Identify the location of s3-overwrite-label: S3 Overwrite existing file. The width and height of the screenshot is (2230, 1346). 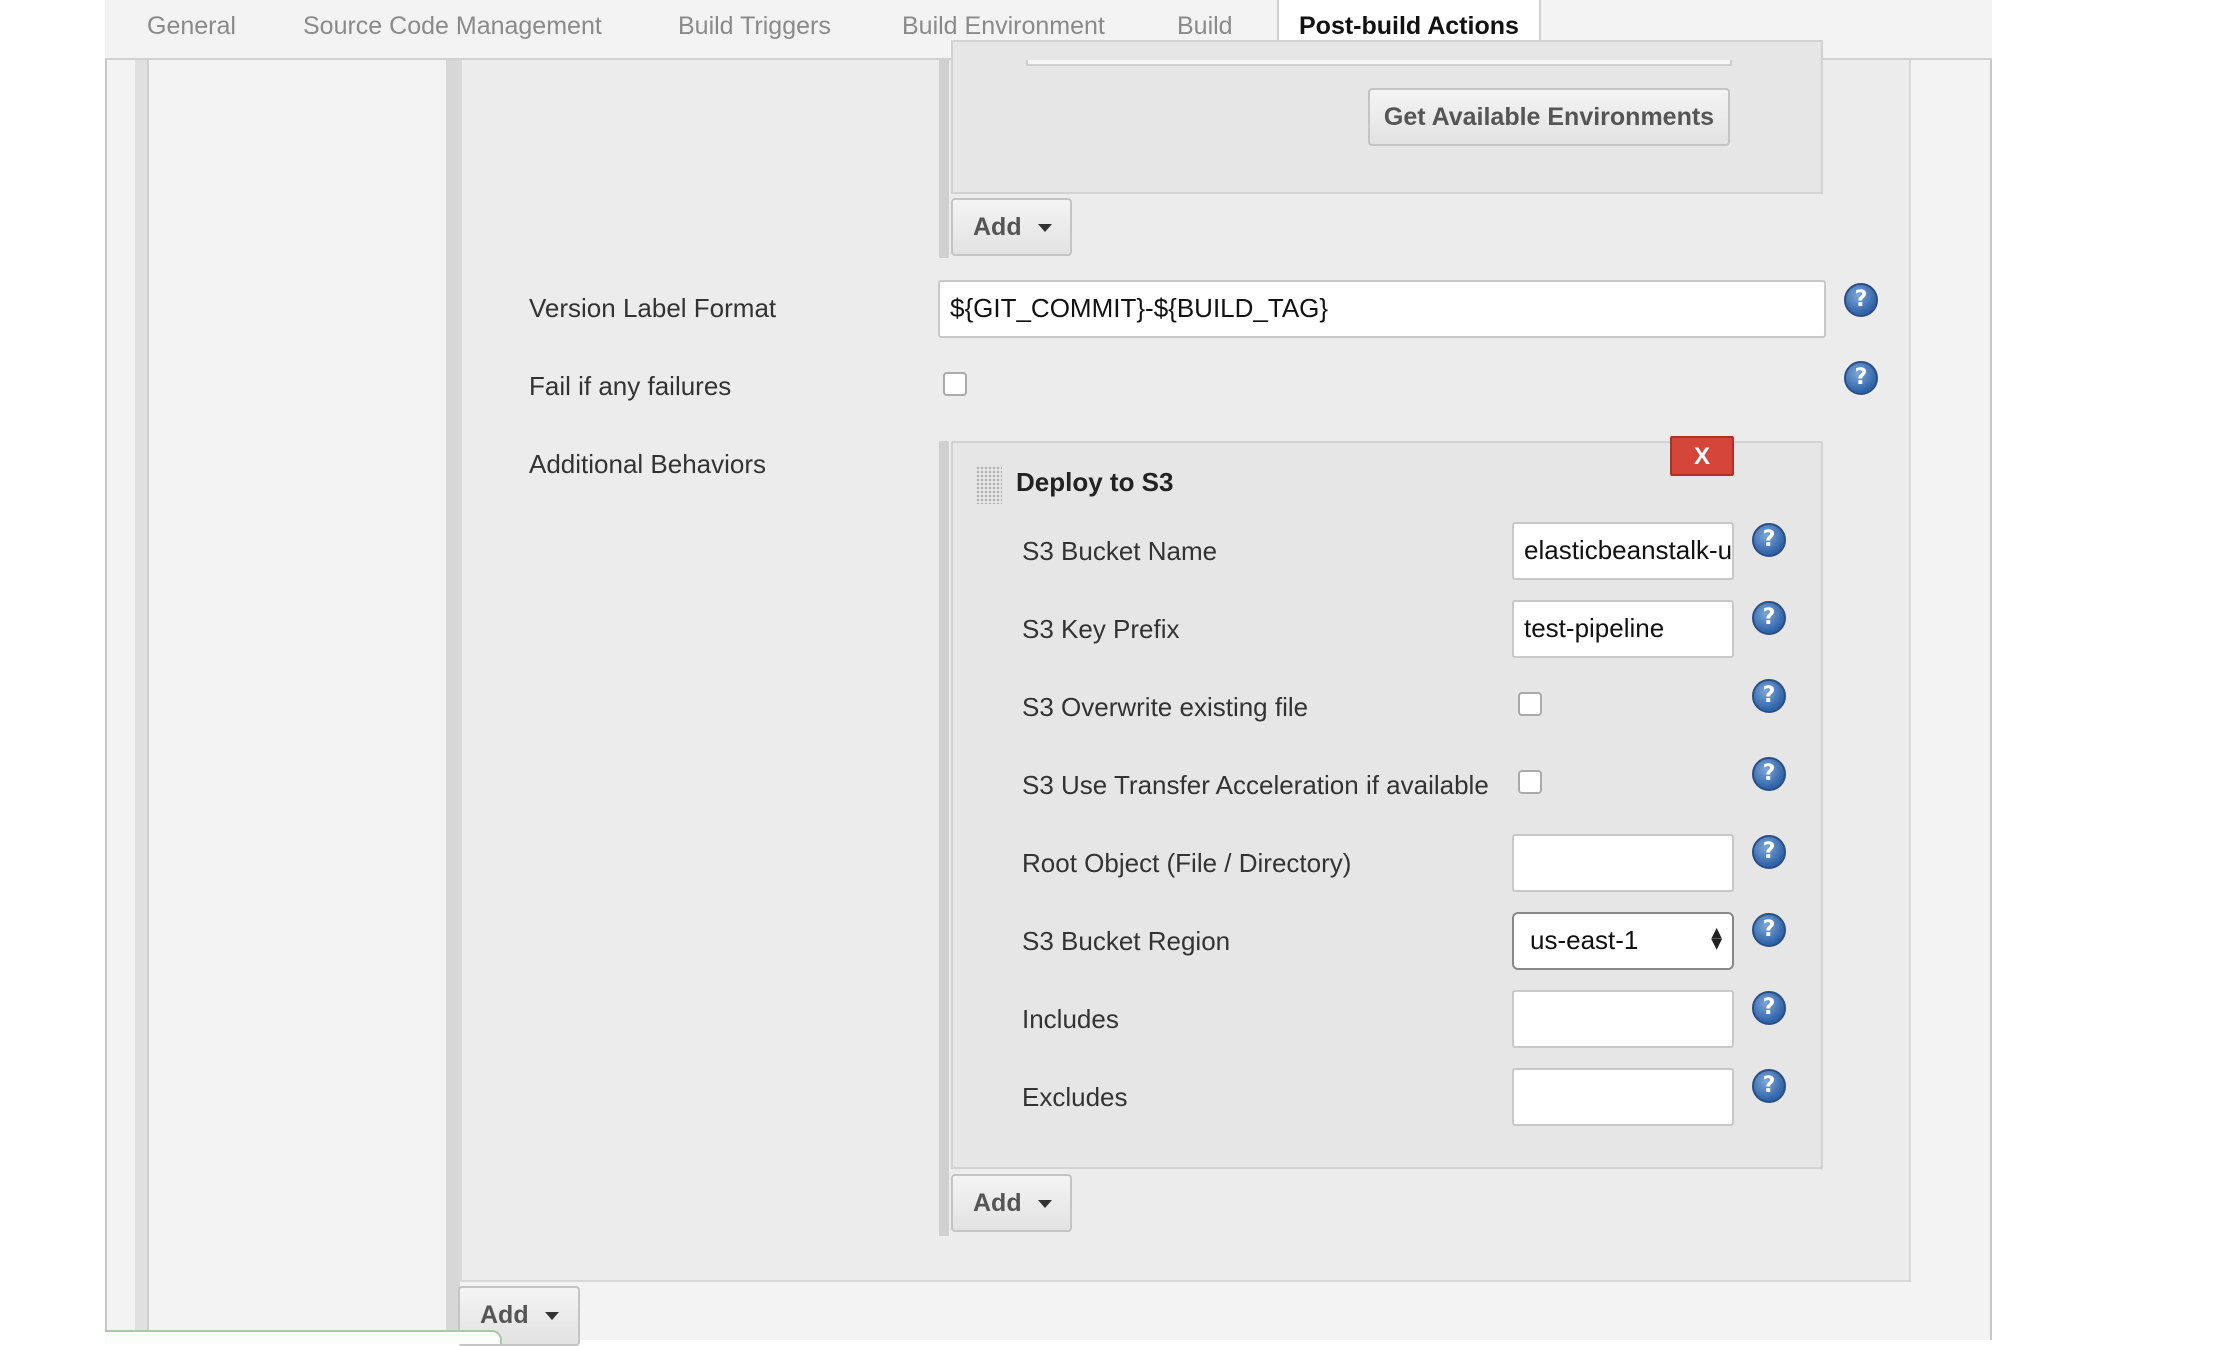
(1165, 707).